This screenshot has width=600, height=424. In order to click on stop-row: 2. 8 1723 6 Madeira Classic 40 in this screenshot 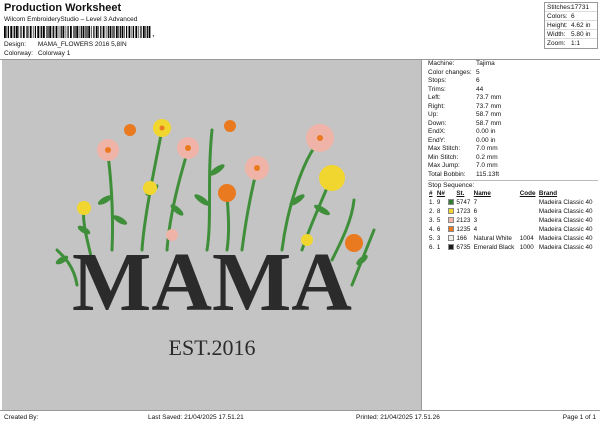, I will do `click(513, 211)`.